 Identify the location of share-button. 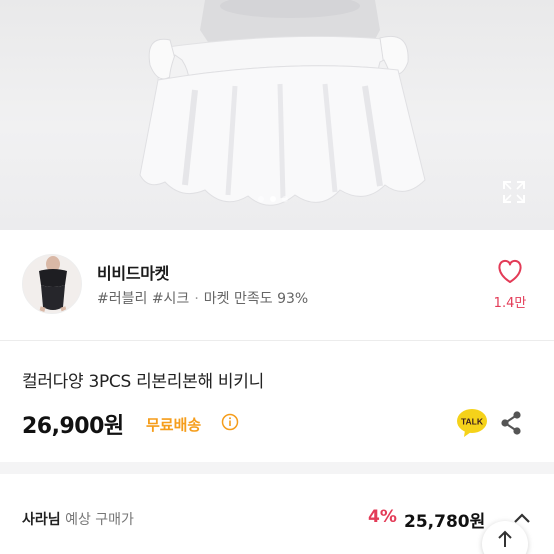
(511, 423).